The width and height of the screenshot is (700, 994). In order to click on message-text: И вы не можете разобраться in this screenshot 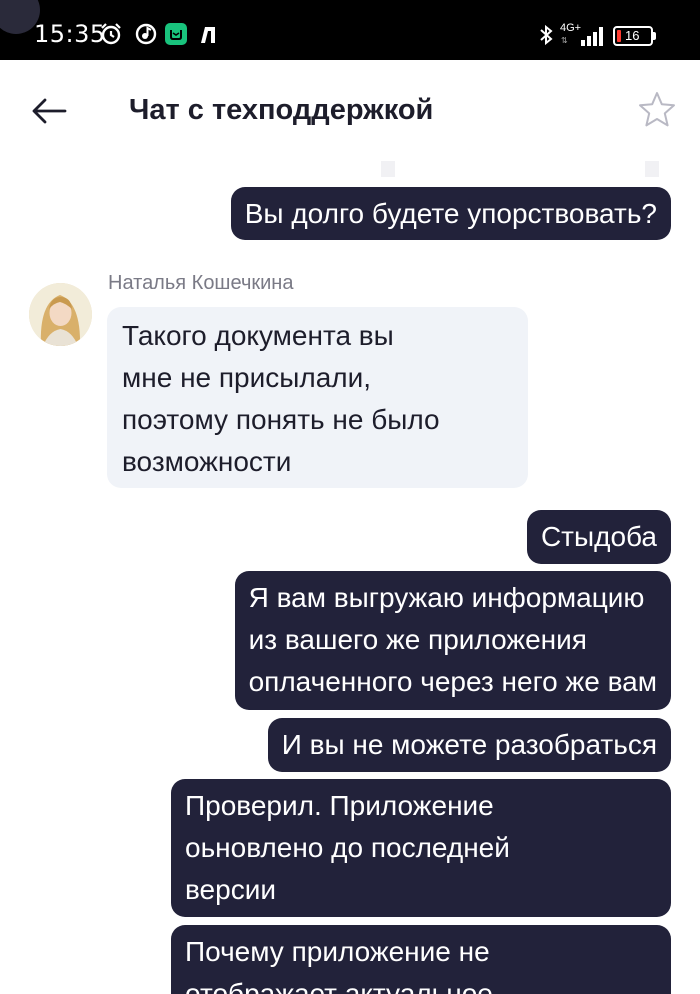, I will do `click(469, 744)`.